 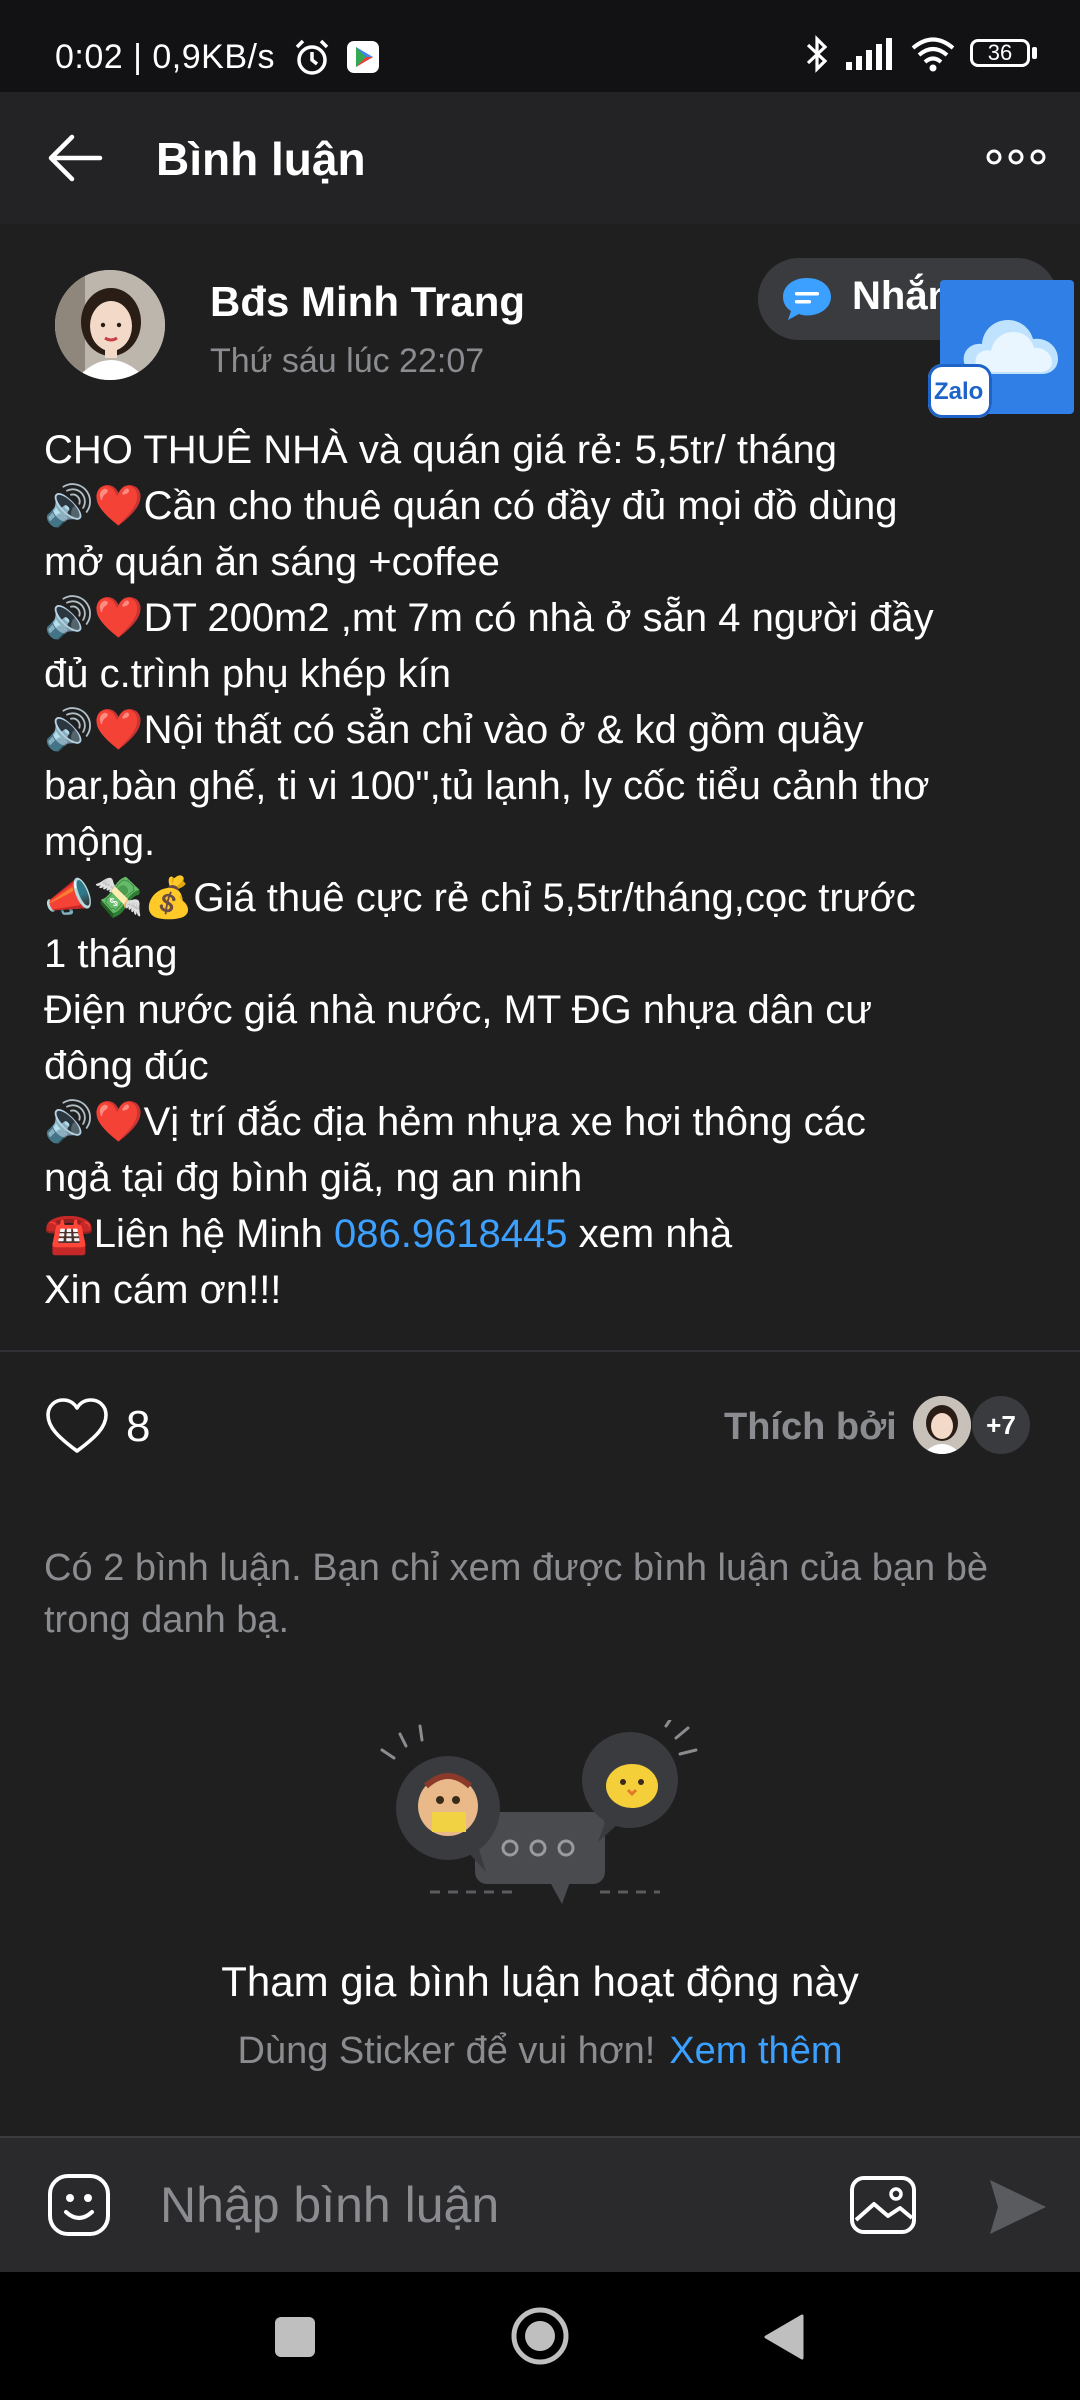 I want to click on more-likers-badge: +7, so click(x=1001, y=1425).